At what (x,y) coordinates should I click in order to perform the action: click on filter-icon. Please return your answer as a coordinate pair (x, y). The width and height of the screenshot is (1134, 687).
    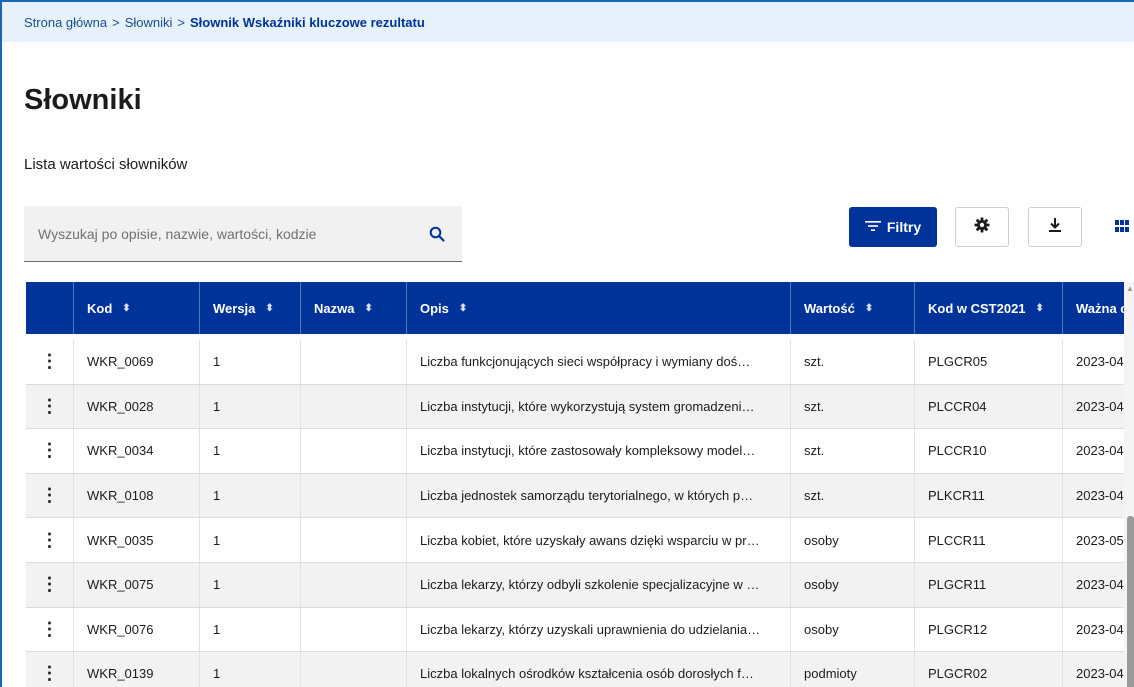
    Looking at the image, I should click on (872, 227).